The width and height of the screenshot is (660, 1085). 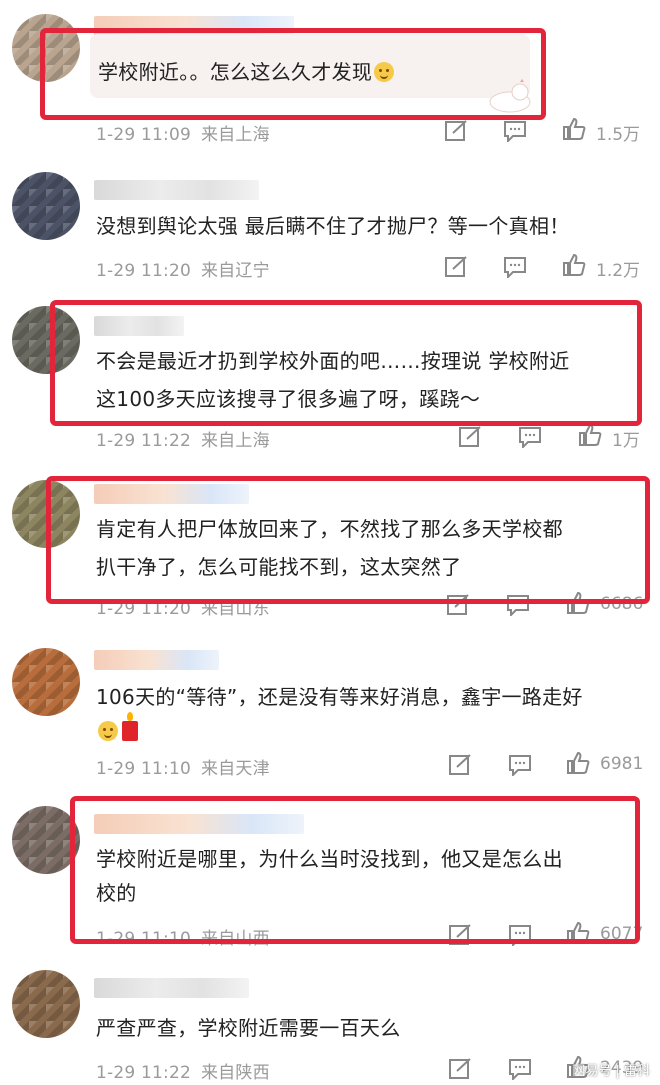 I want to click on comment-text-line: 学校附近是哪里，为什么当时没找到，他又是怎么出, so click(x=329, y=859).